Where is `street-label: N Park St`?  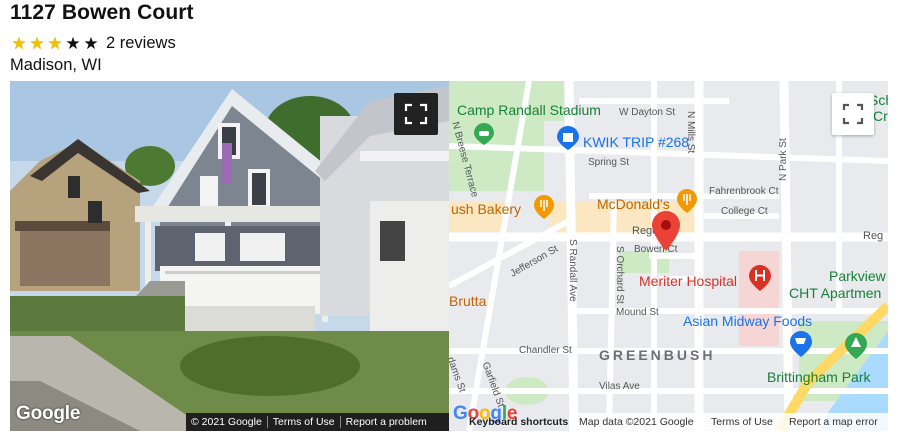
street-label: N Park St is located at coordinates (783, 159).